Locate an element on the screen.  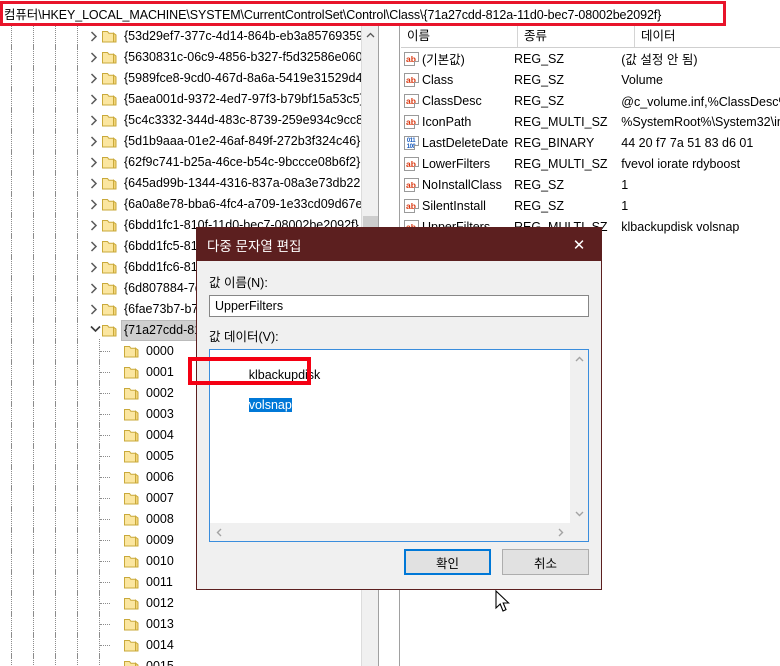
value-name-cell: ab IconPath is located at coordinates (454, 121).